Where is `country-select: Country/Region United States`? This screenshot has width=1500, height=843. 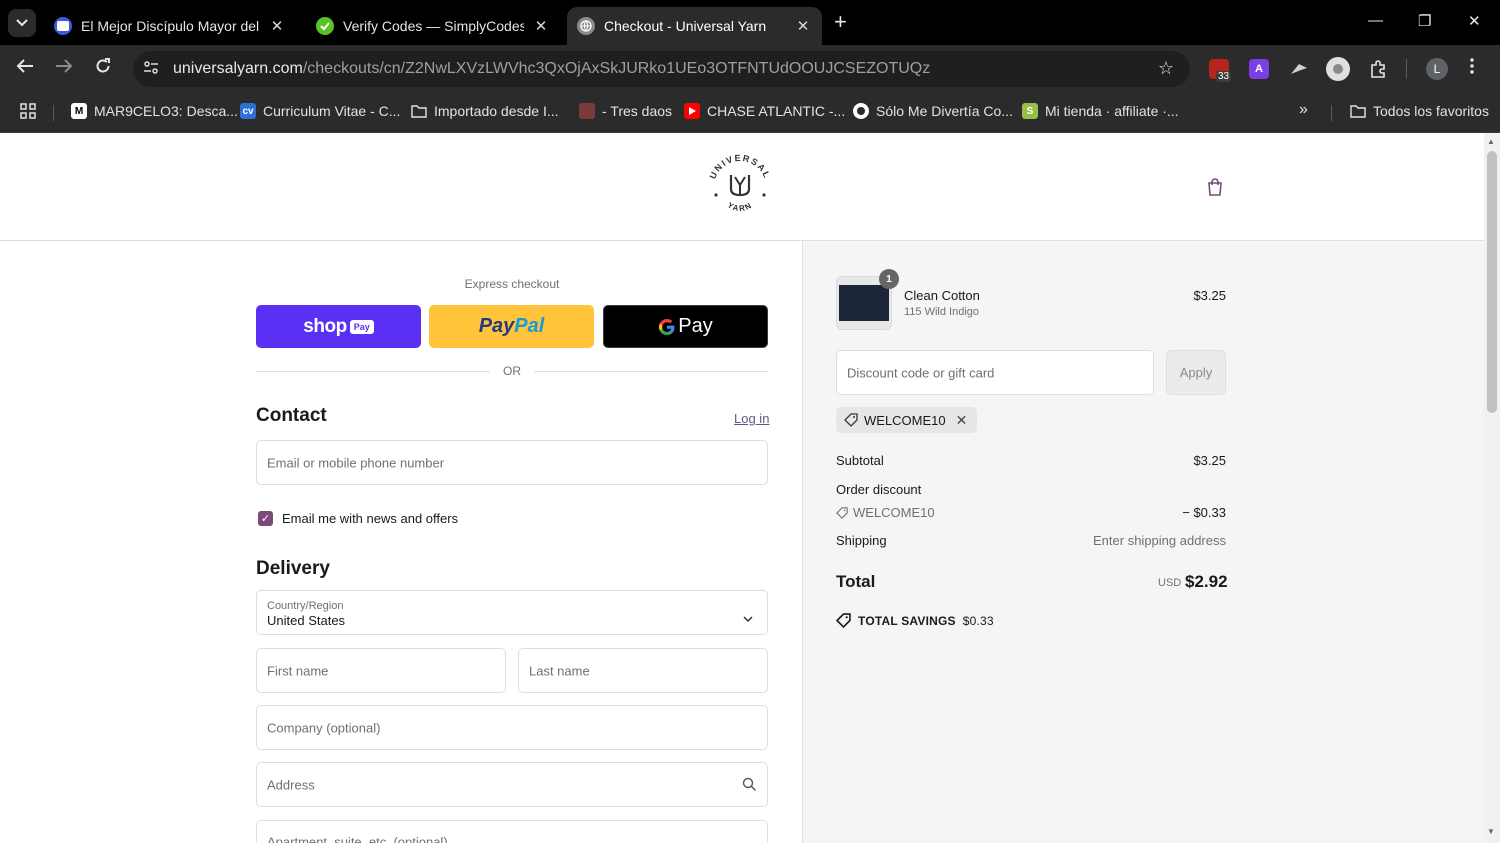
country-select: Country/Region United States is located at coordinates (512, 612).